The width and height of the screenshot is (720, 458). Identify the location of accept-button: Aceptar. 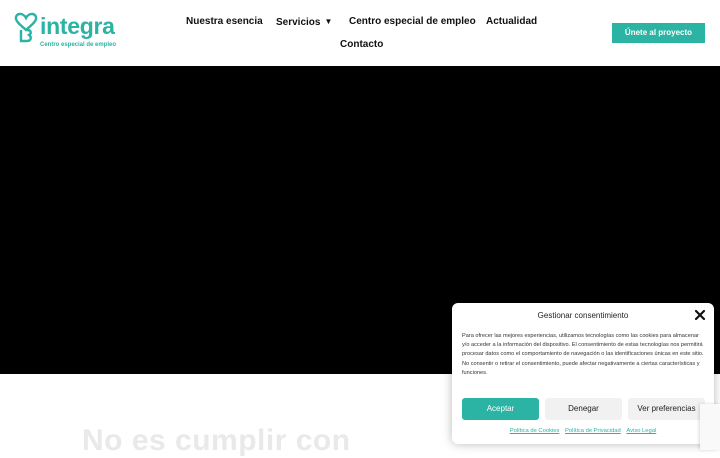
(500, 409).